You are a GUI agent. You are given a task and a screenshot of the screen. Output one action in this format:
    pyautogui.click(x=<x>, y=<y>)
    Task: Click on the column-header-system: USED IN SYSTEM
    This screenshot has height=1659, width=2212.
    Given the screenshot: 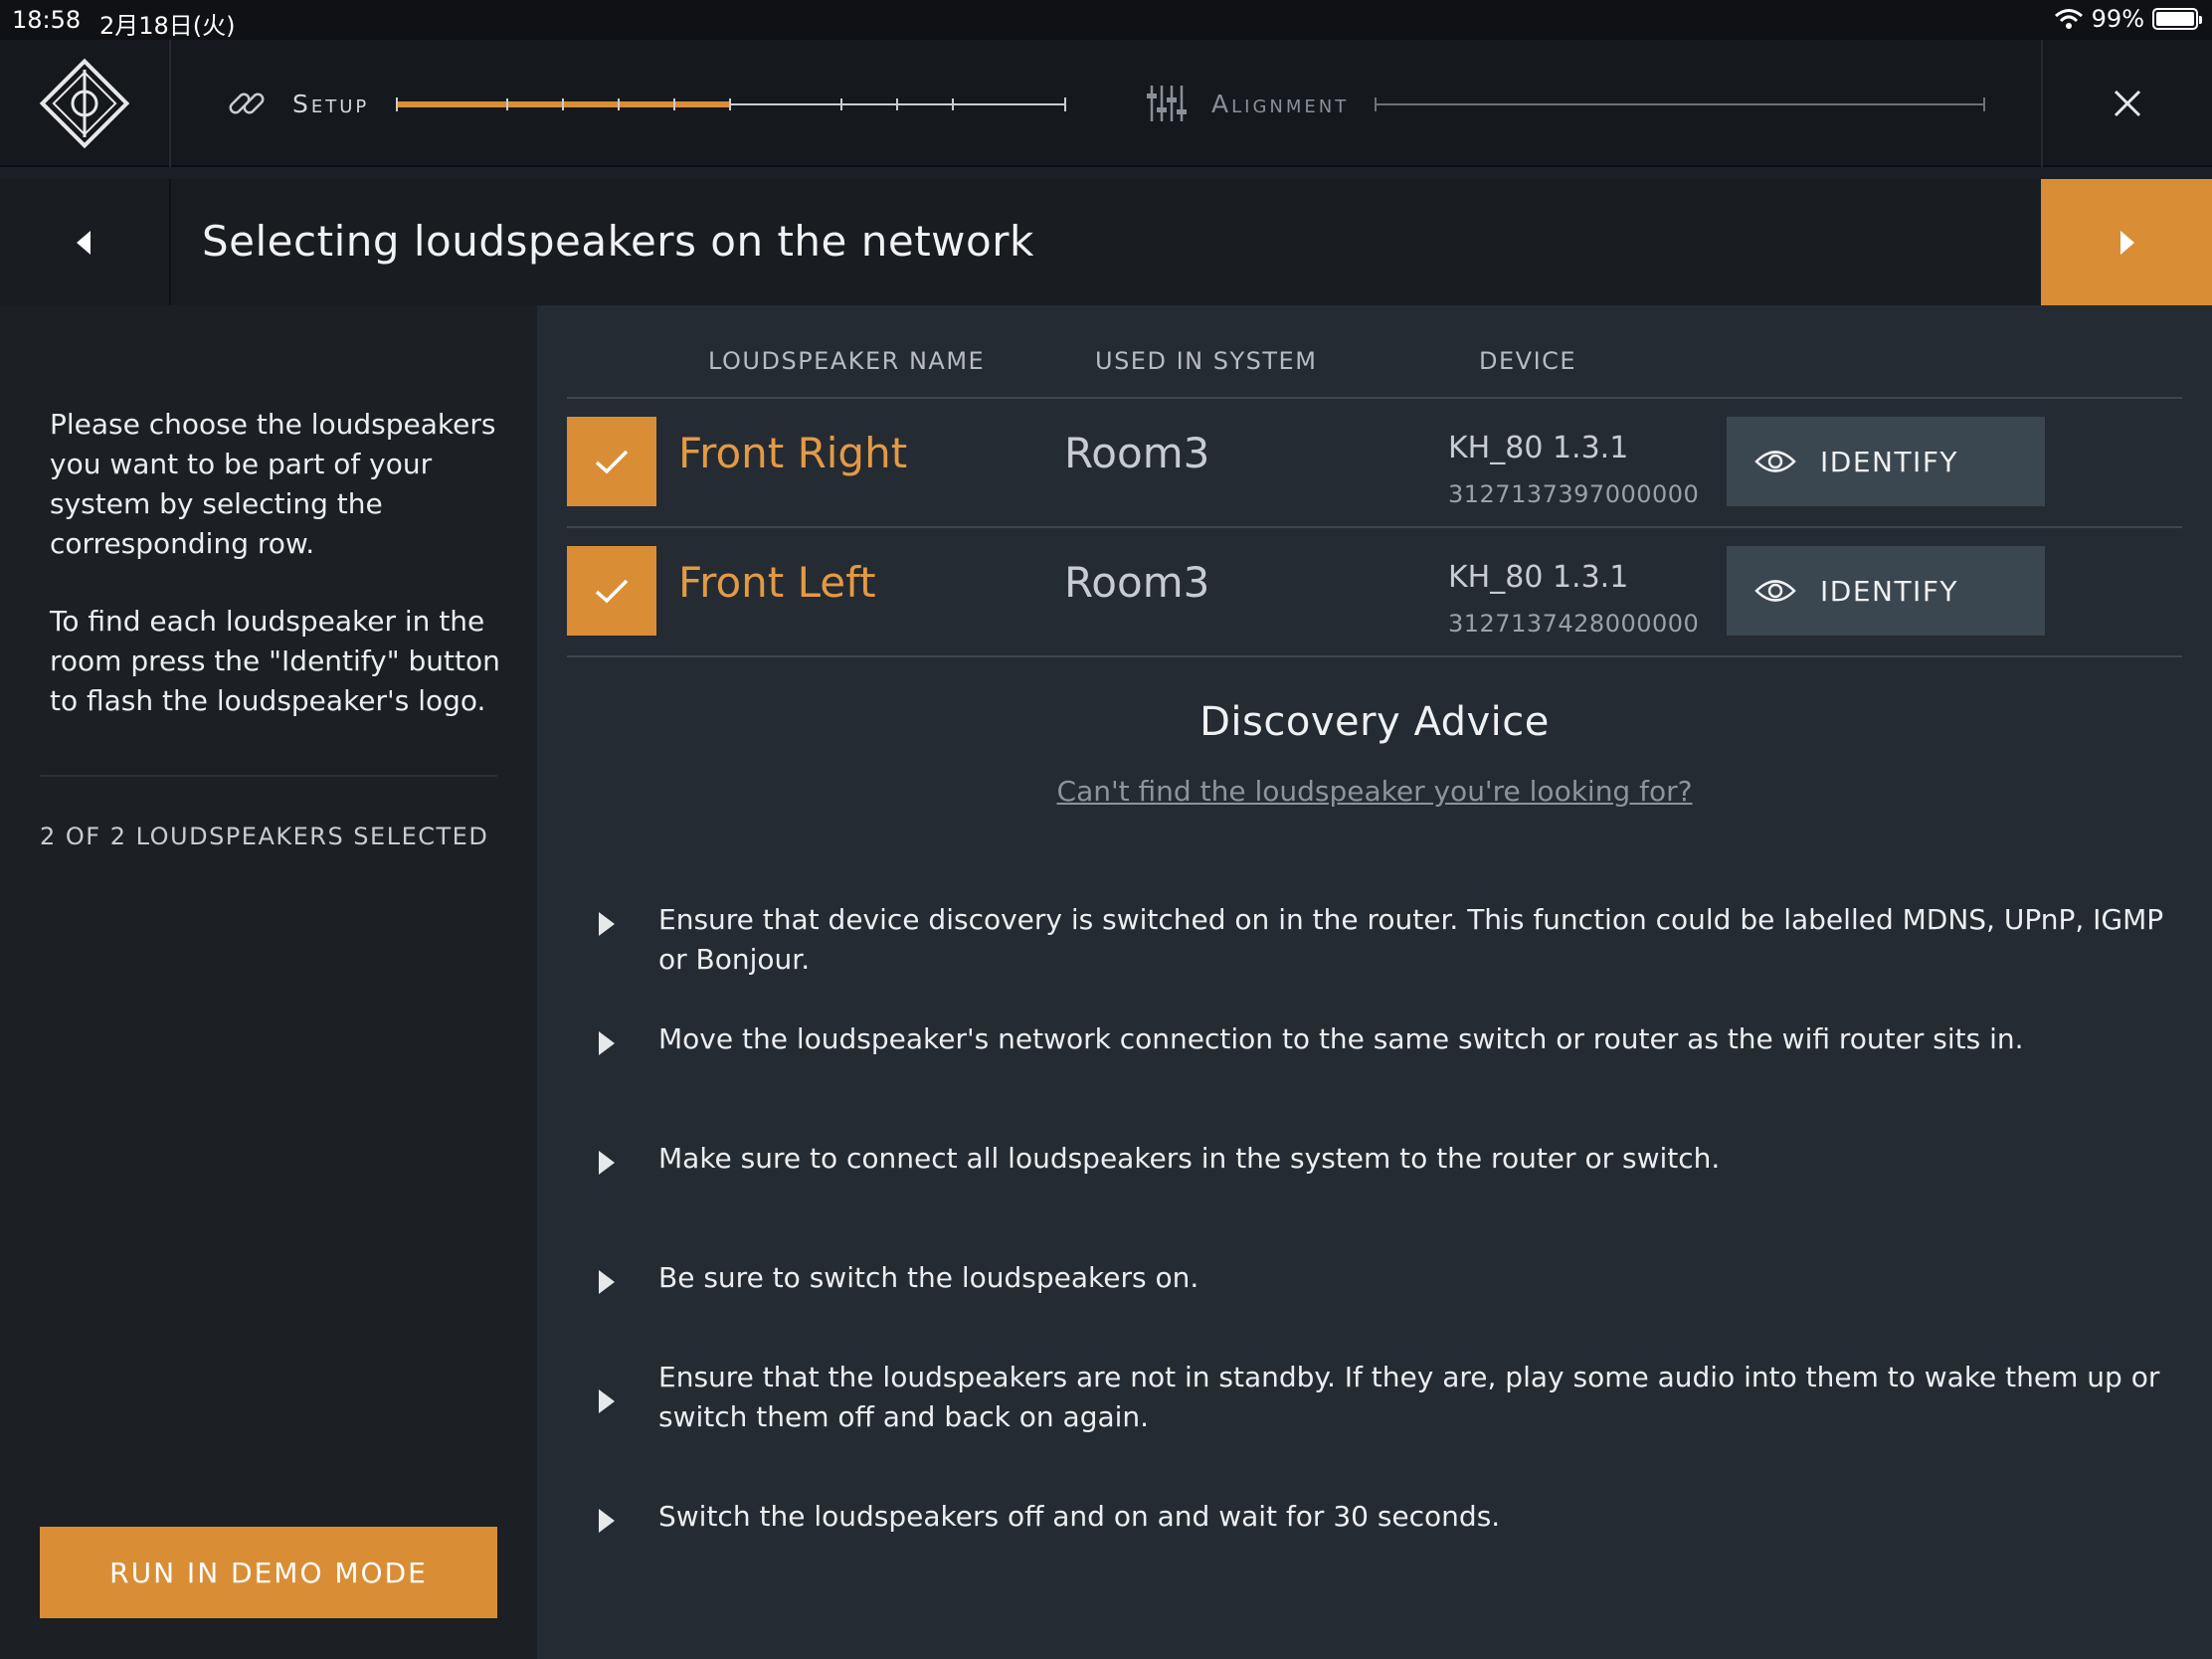 What is the action you would take?
    pyautogui.click(x=1206, y=361)
    